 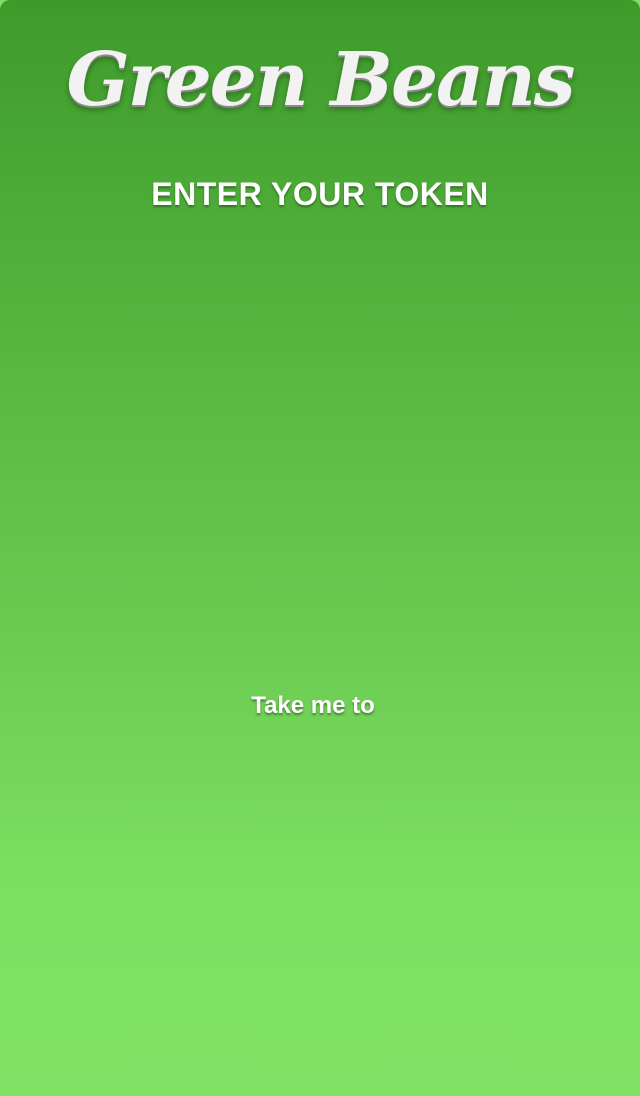 What do you see at coordinates (320, 194) in the screenshot?
I see `page-title: ENTER YOUR TOKEN` at bounding box center [320, 194].